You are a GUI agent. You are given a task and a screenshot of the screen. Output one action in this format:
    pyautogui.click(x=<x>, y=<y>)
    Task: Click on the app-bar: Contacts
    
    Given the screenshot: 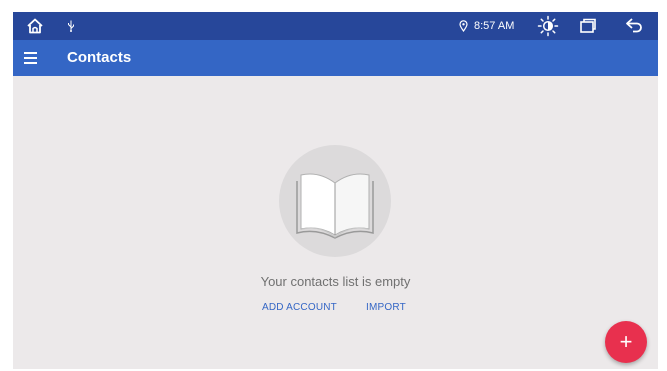 What is the action you would take?
    pyautogui.click(x=335, y=58)
    